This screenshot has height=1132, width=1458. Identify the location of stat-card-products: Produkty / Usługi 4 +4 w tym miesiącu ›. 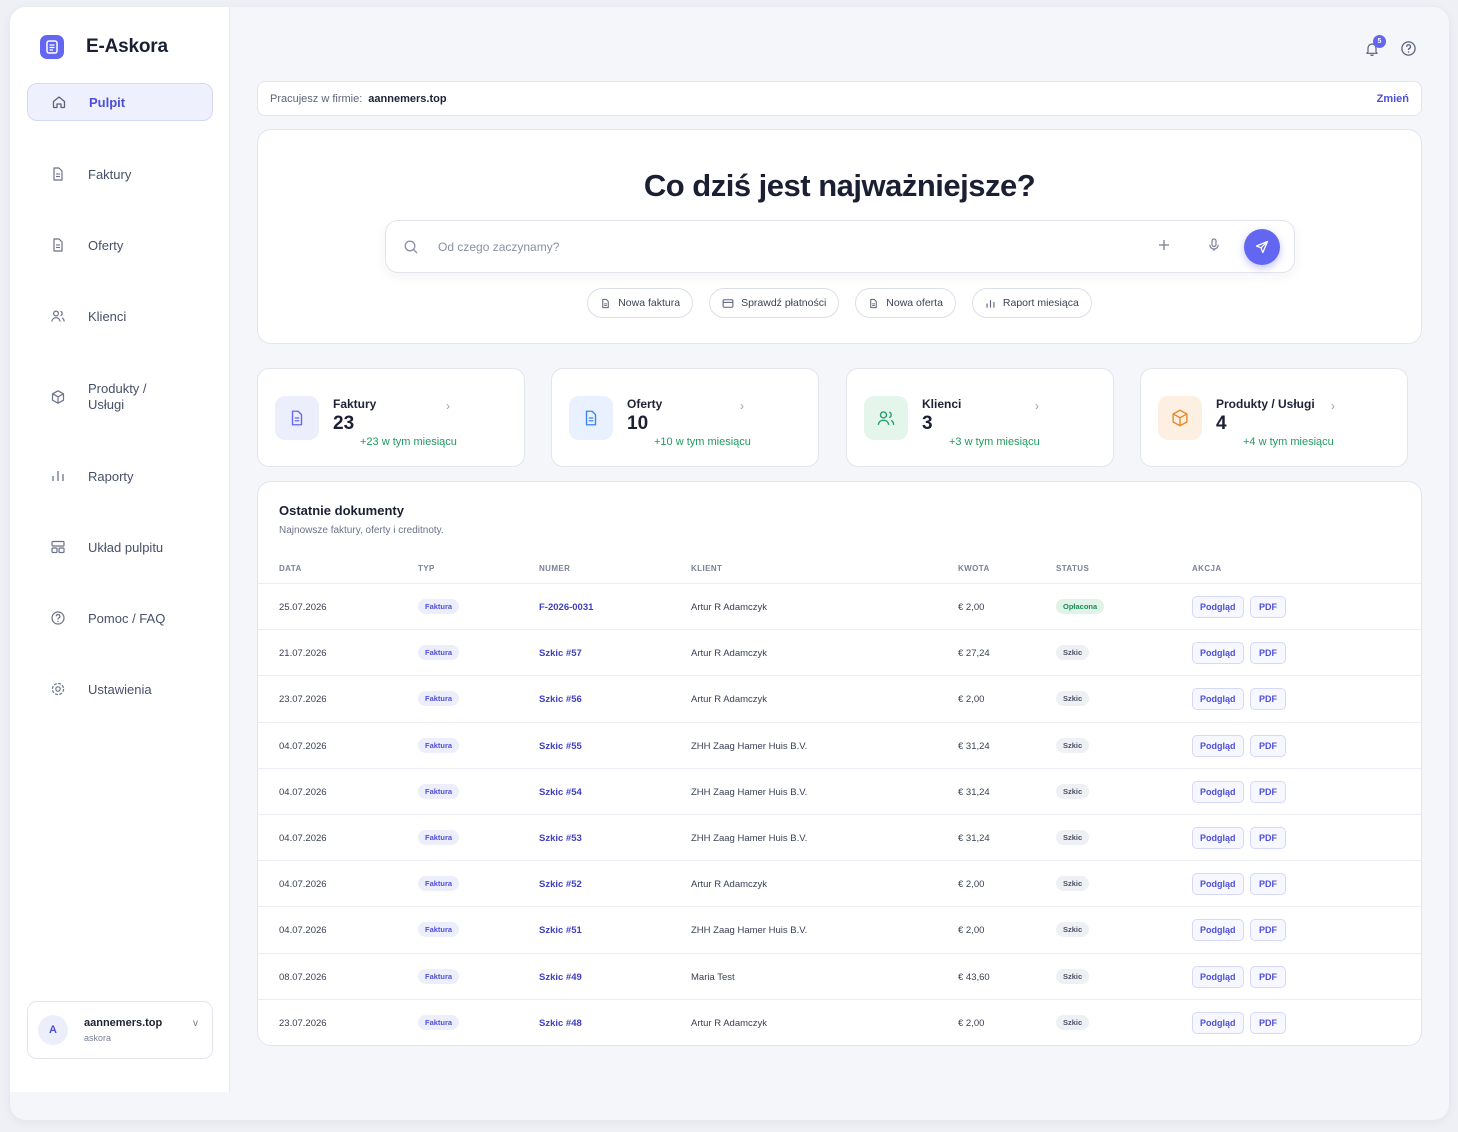
(1274, 417).